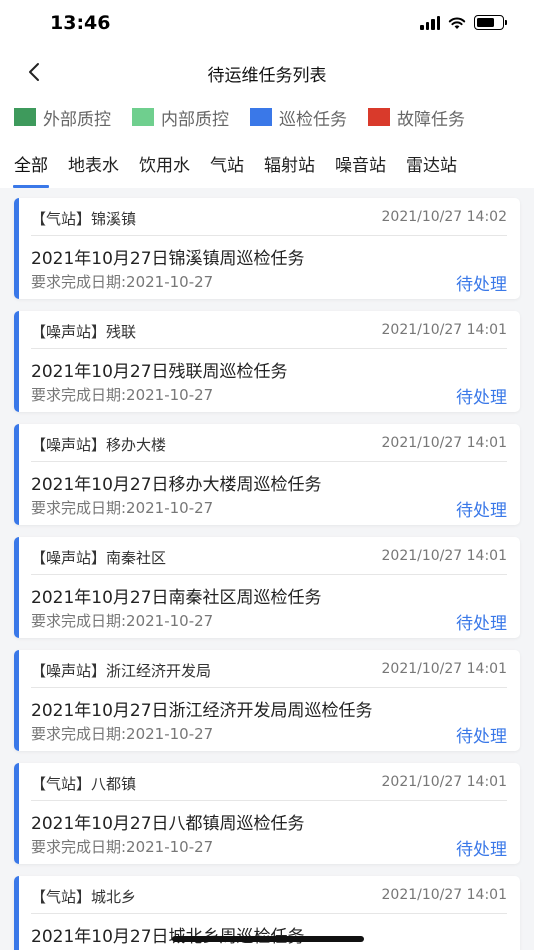  I want to click on tab-4: 辐射站, so click(289, 164).